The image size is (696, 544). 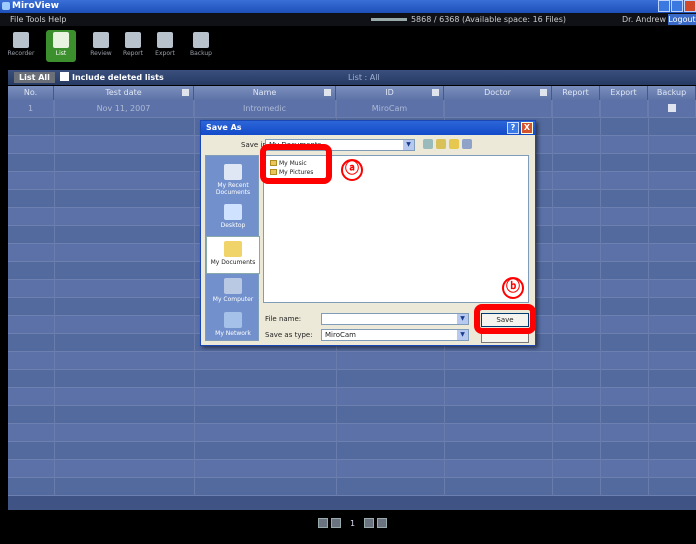 I want to click on help-button: ?, so click(x=513, y=128).